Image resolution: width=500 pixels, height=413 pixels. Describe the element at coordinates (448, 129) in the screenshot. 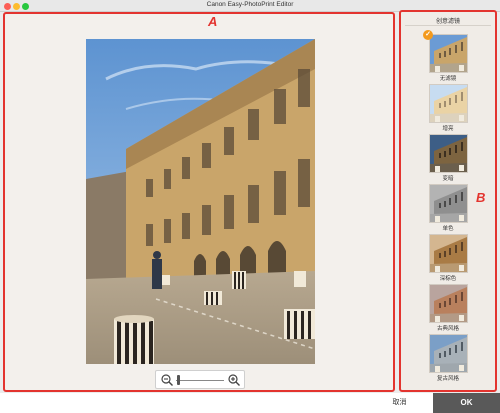

I see `filter-label: 增亮` at that location.